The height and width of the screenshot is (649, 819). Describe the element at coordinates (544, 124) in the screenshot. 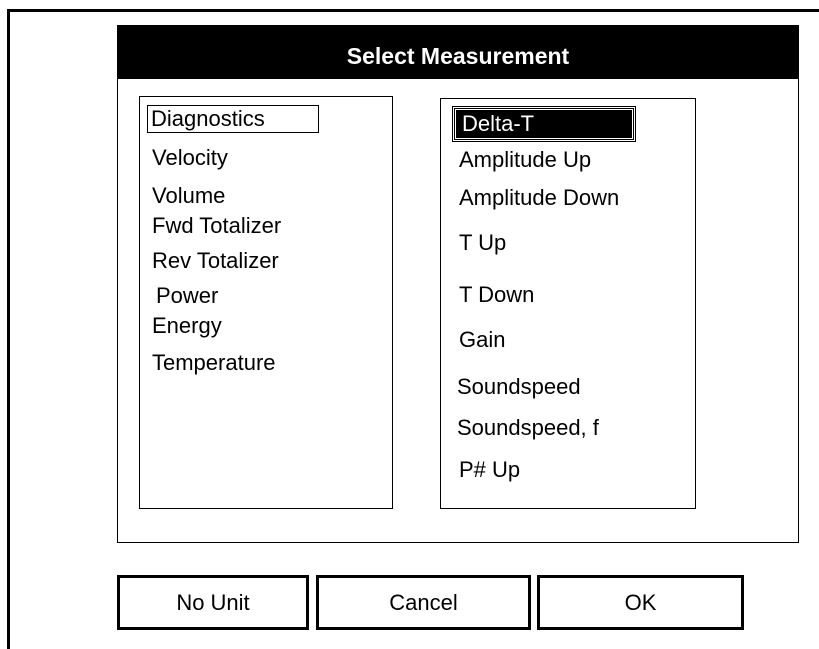

I see `list-item-delta-t: Delta-T` at that location.